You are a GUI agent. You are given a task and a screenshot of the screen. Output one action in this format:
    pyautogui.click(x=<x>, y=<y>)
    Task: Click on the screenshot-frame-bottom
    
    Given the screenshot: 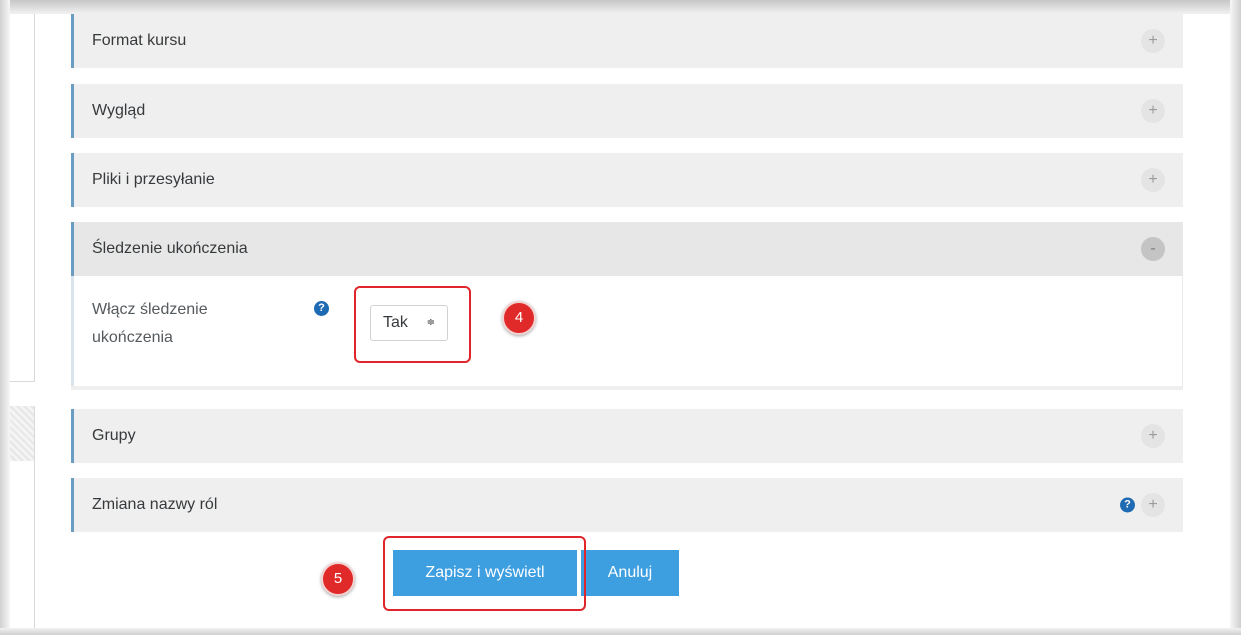 What is the action you would take?
    pyautogui.click(x=620, y=631)
    